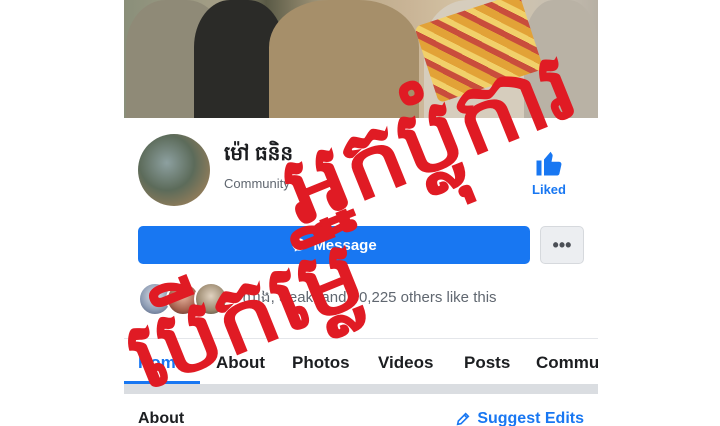 This screenshot has height=426, width=720. Describe the element at coordinates (183, 299) in the screenshot. I see `friend-avatars` at that location.